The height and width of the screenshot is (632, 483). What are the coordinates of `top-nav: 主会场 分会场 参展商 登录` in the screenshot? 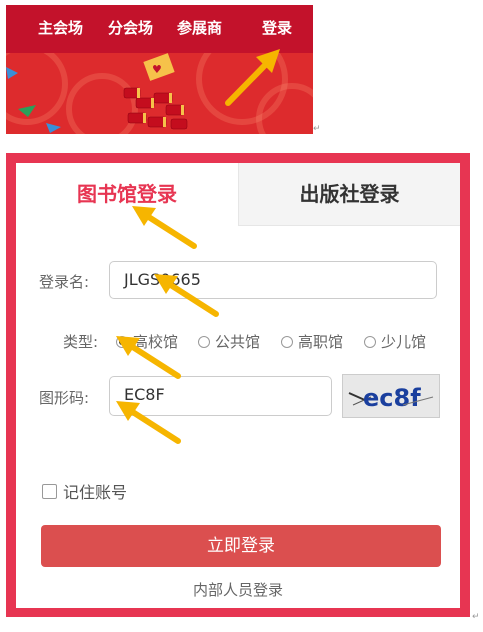 It's located at (159, 29).